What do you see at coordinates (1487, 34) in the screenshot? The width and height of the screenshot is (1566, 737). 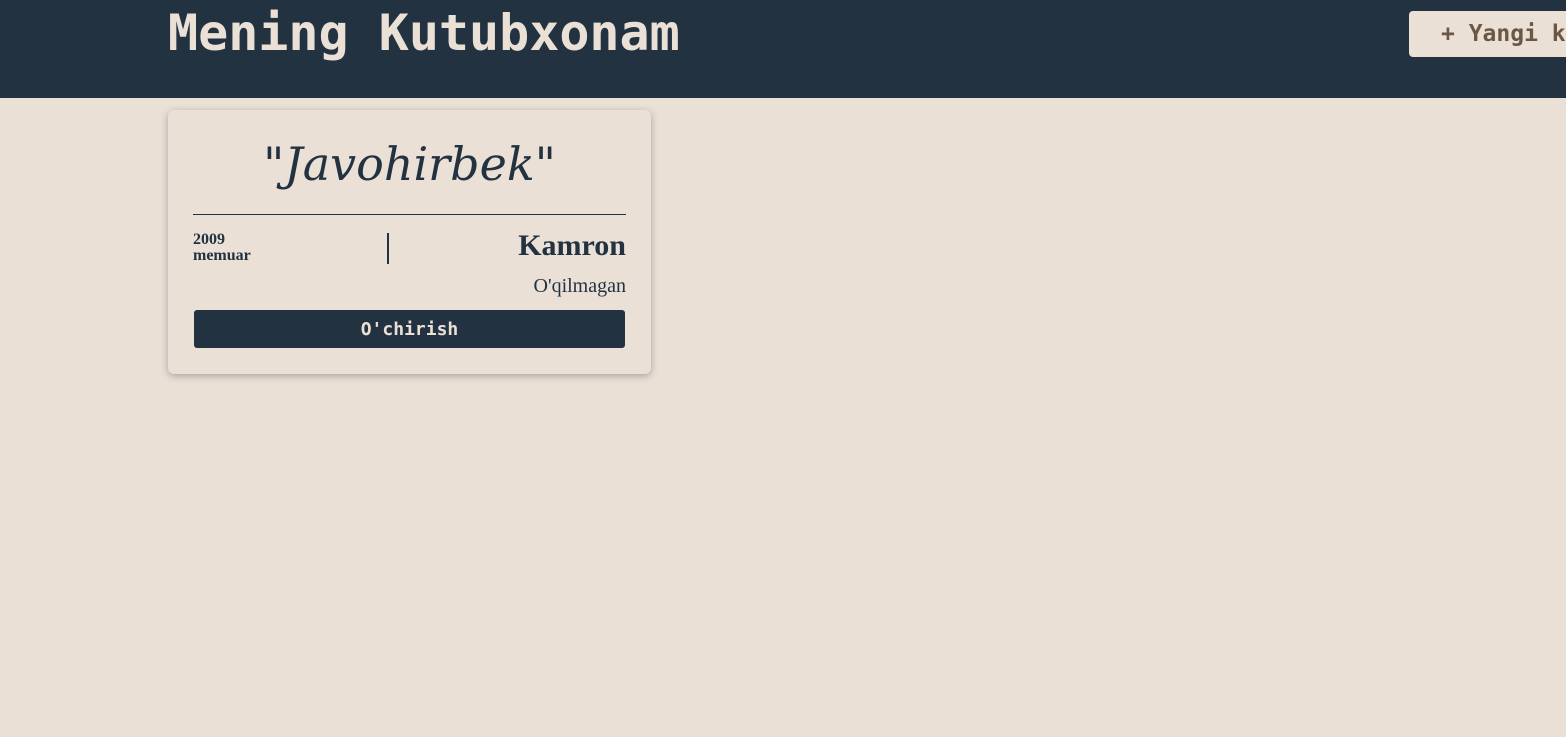 I see `add-book-button: + Yangi kitob` at bounding box center [1487, 34].